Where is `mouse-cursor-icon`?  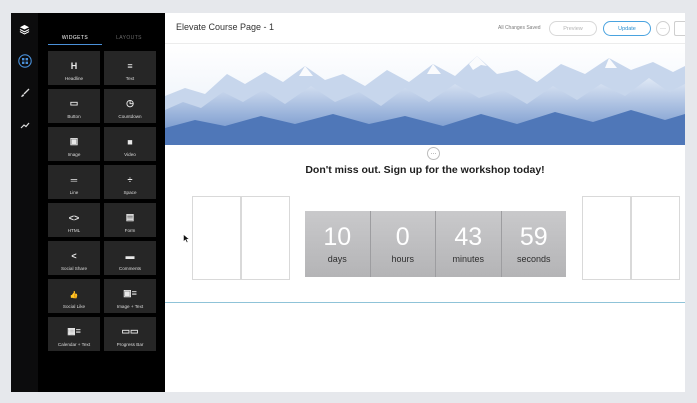
mouse-cursor-icon is located at coordinates (186, 238).